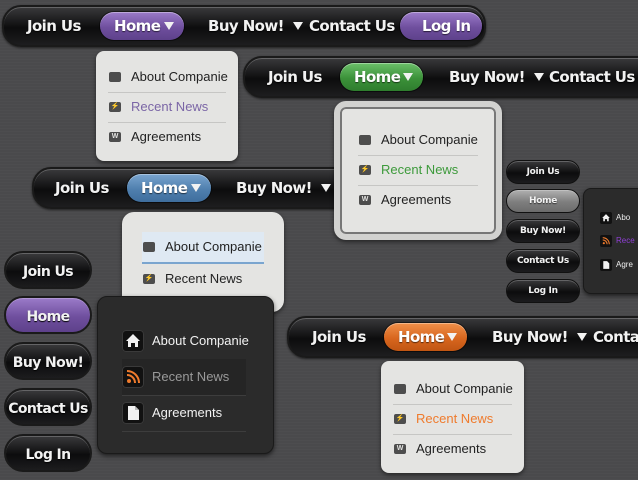  What do you see at coordinates (48, 453) in the screenshot?
I see `vnav-log-in: Log In` at bounding box center [48, 453].